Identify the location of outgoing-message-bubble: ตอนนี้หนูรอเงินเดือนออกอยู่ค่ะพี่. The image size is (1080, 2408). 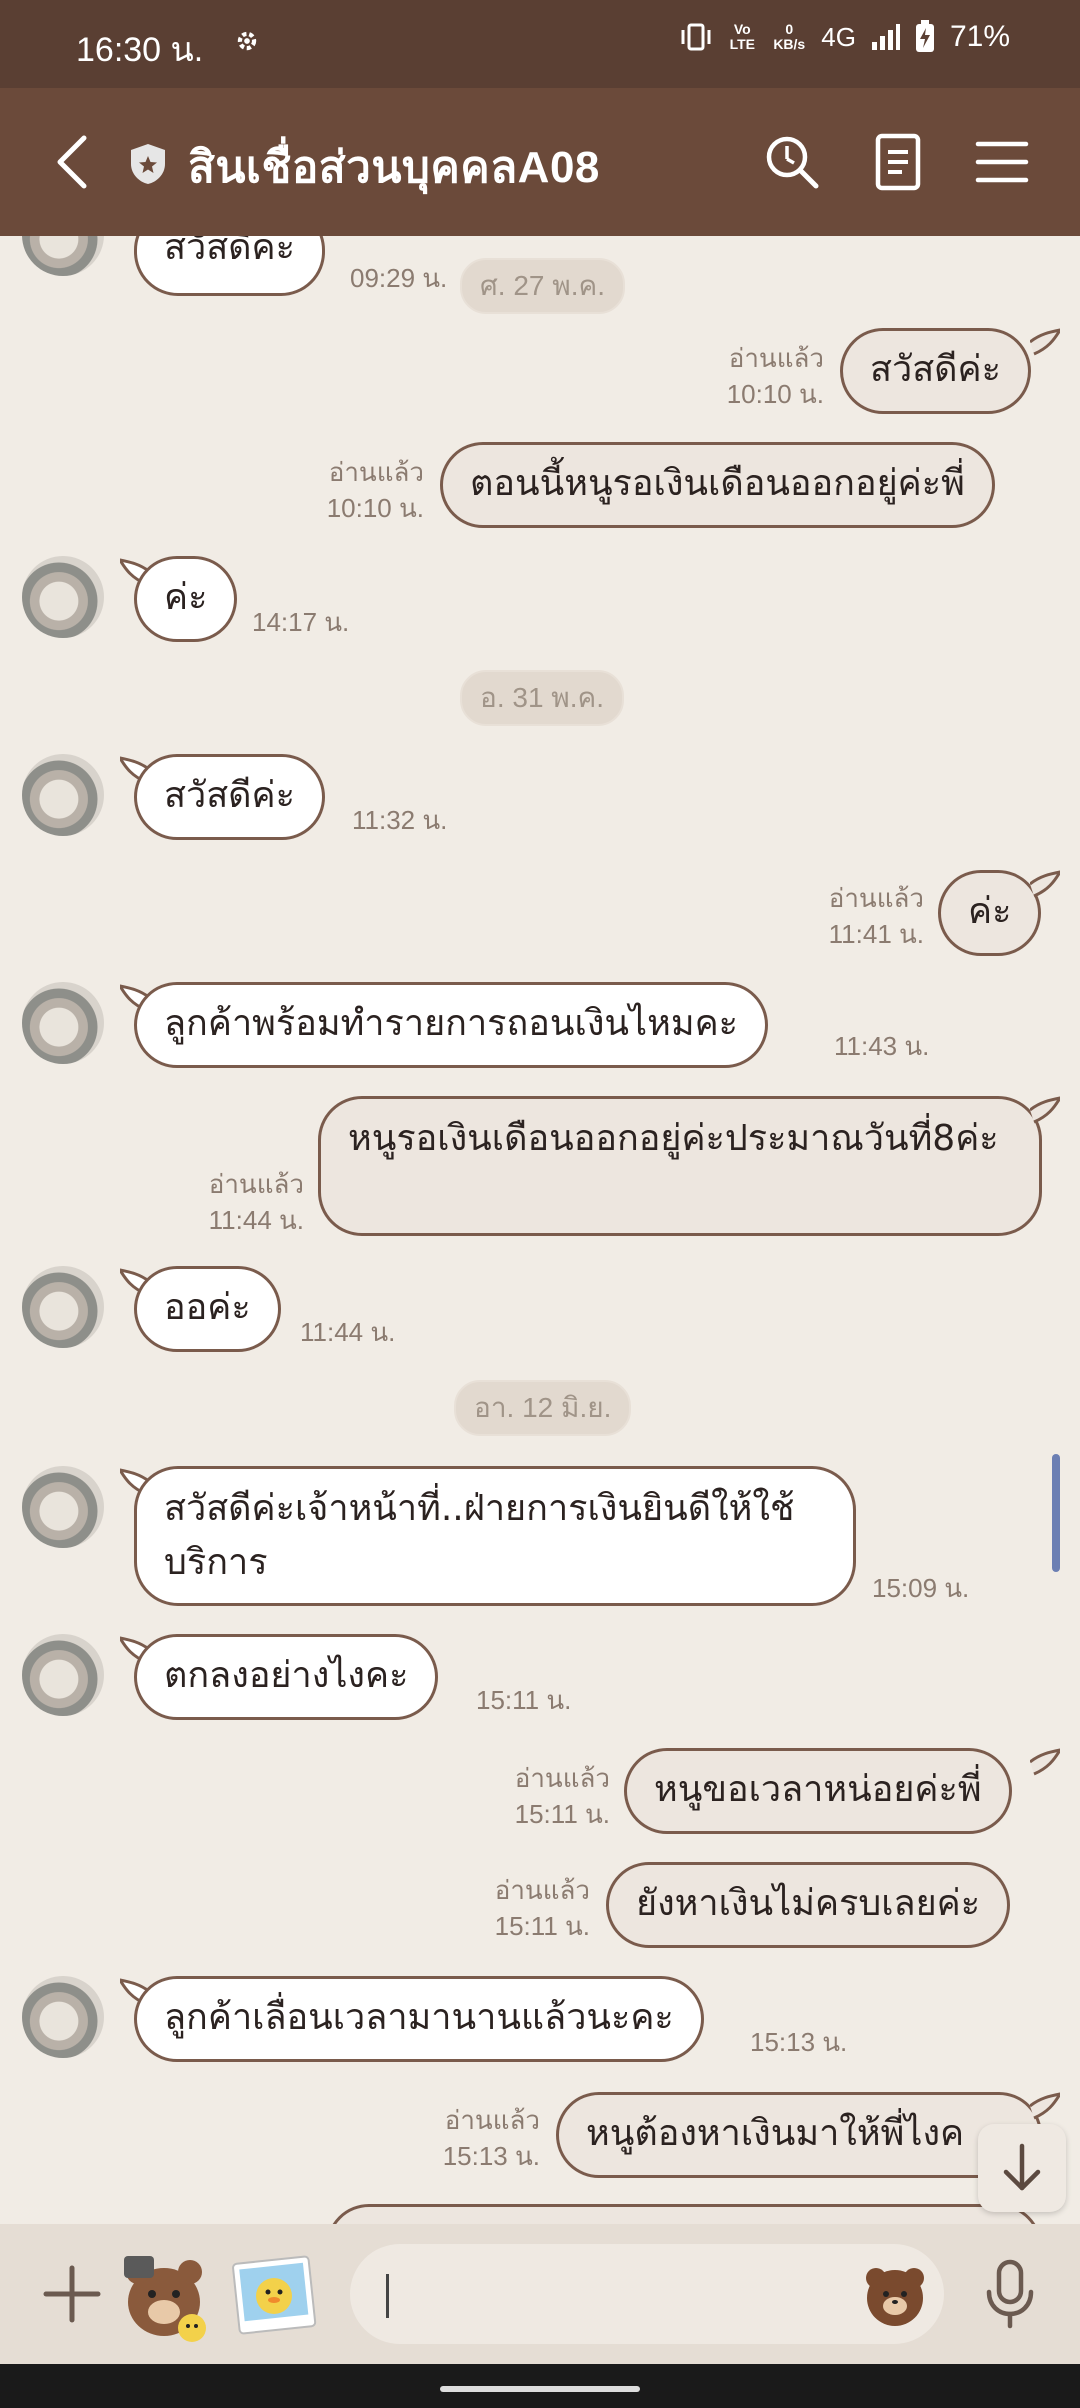
(717, 485).